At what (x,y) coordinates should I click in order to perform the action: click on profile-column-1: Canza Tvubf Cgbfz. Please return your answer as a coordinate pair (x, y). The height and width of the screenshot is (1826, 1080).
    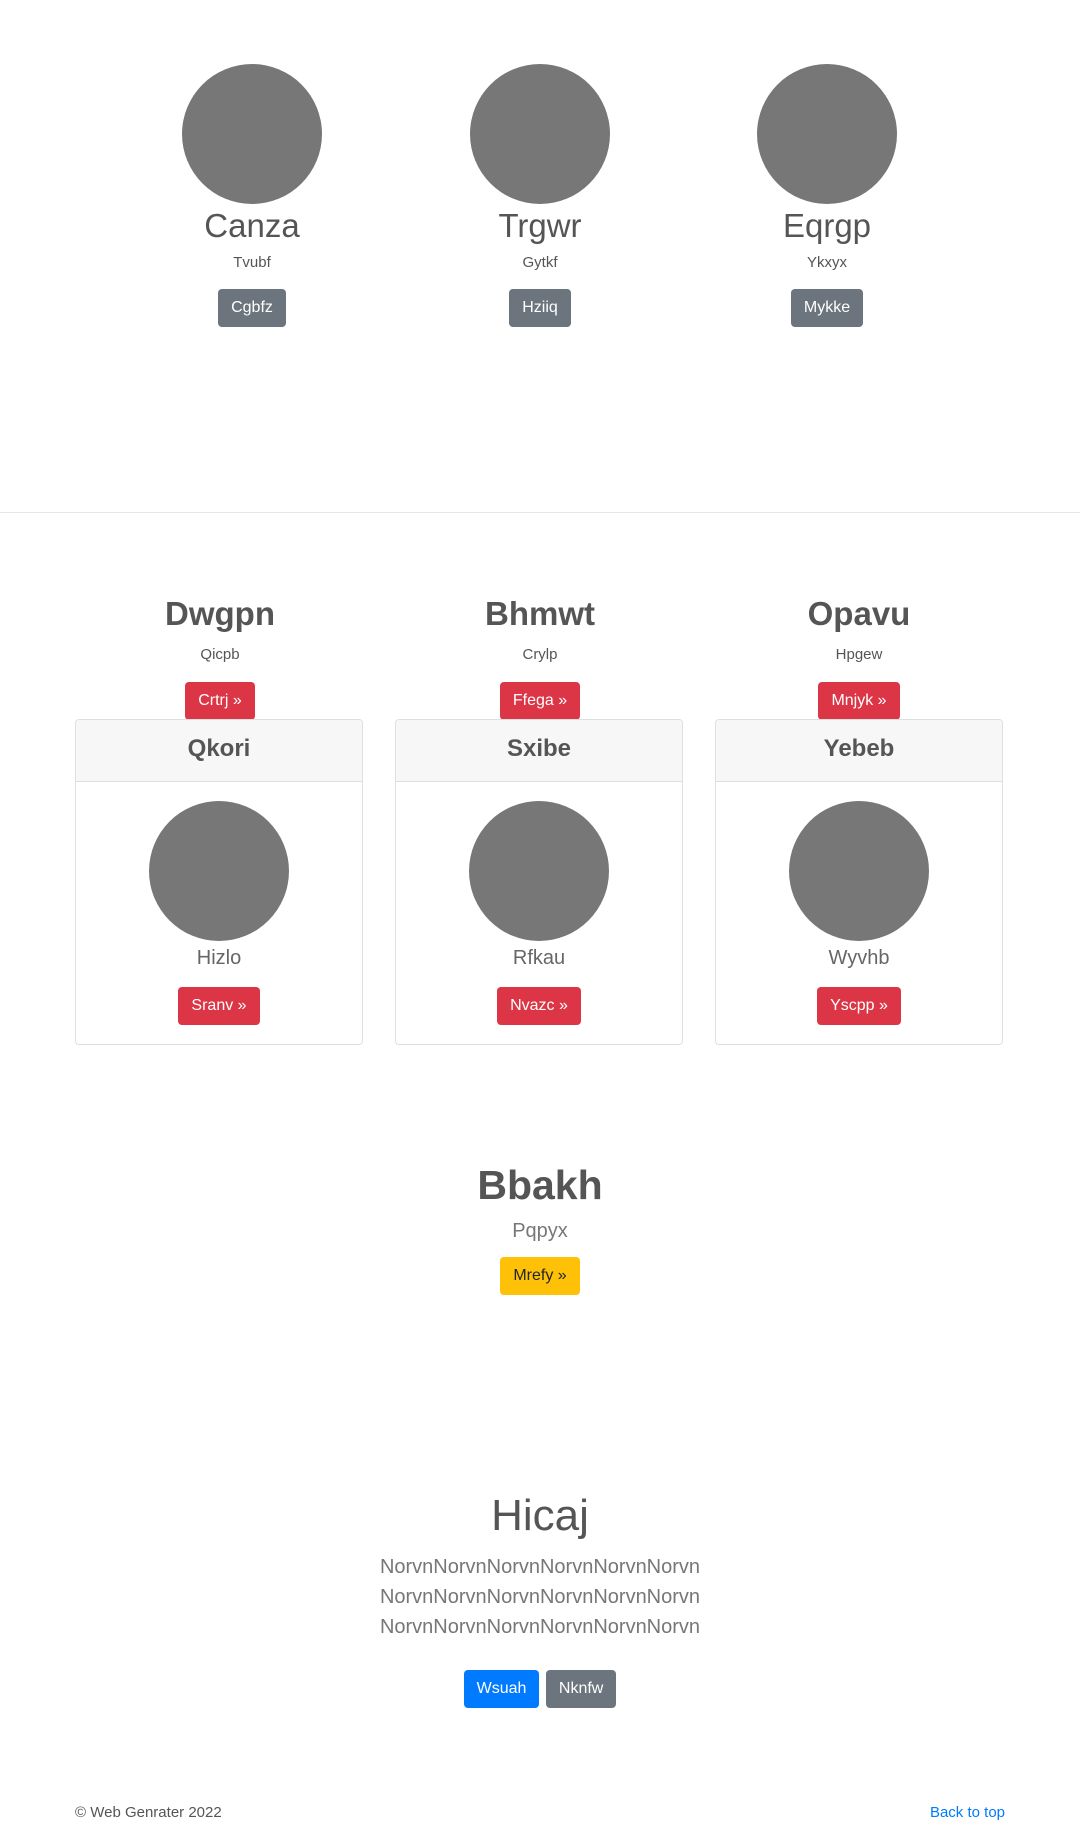
    Looking at the image, I should click on (252, 195).